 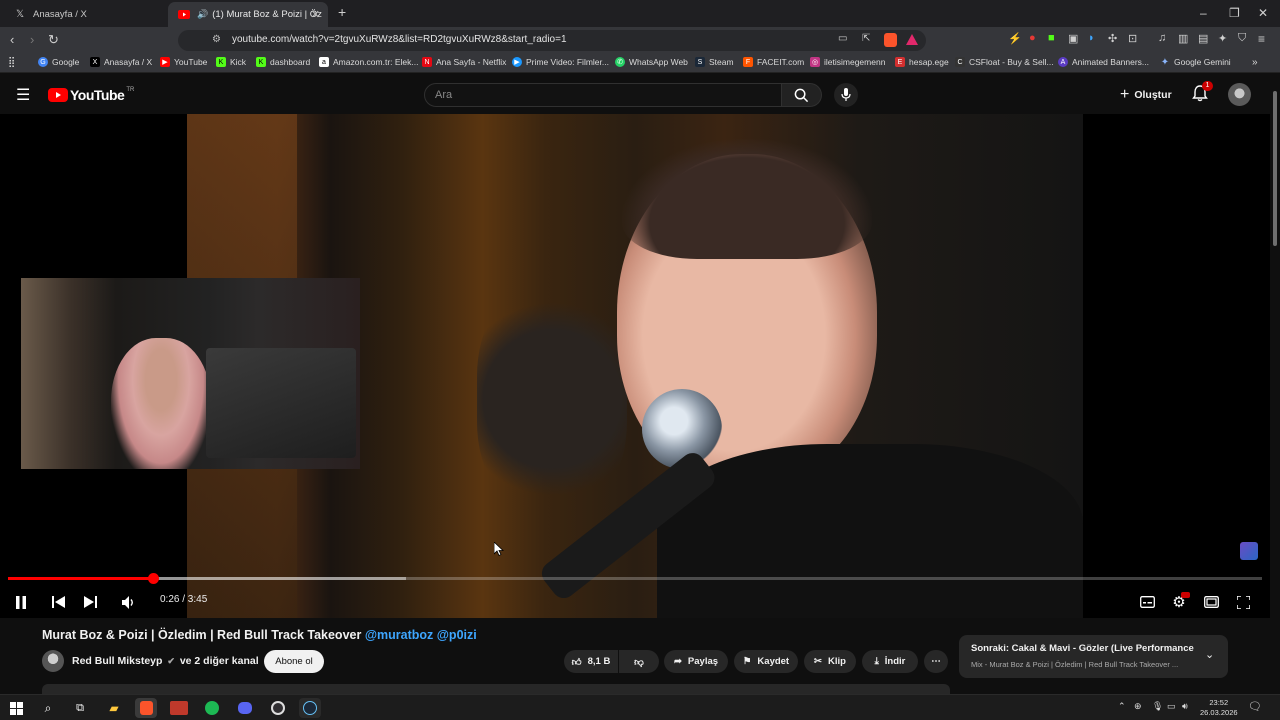 What do you see at coordinates (1275, 168) in the screenshot?
I see `scrollbar-thumb` at bounding box center [1275, 168].